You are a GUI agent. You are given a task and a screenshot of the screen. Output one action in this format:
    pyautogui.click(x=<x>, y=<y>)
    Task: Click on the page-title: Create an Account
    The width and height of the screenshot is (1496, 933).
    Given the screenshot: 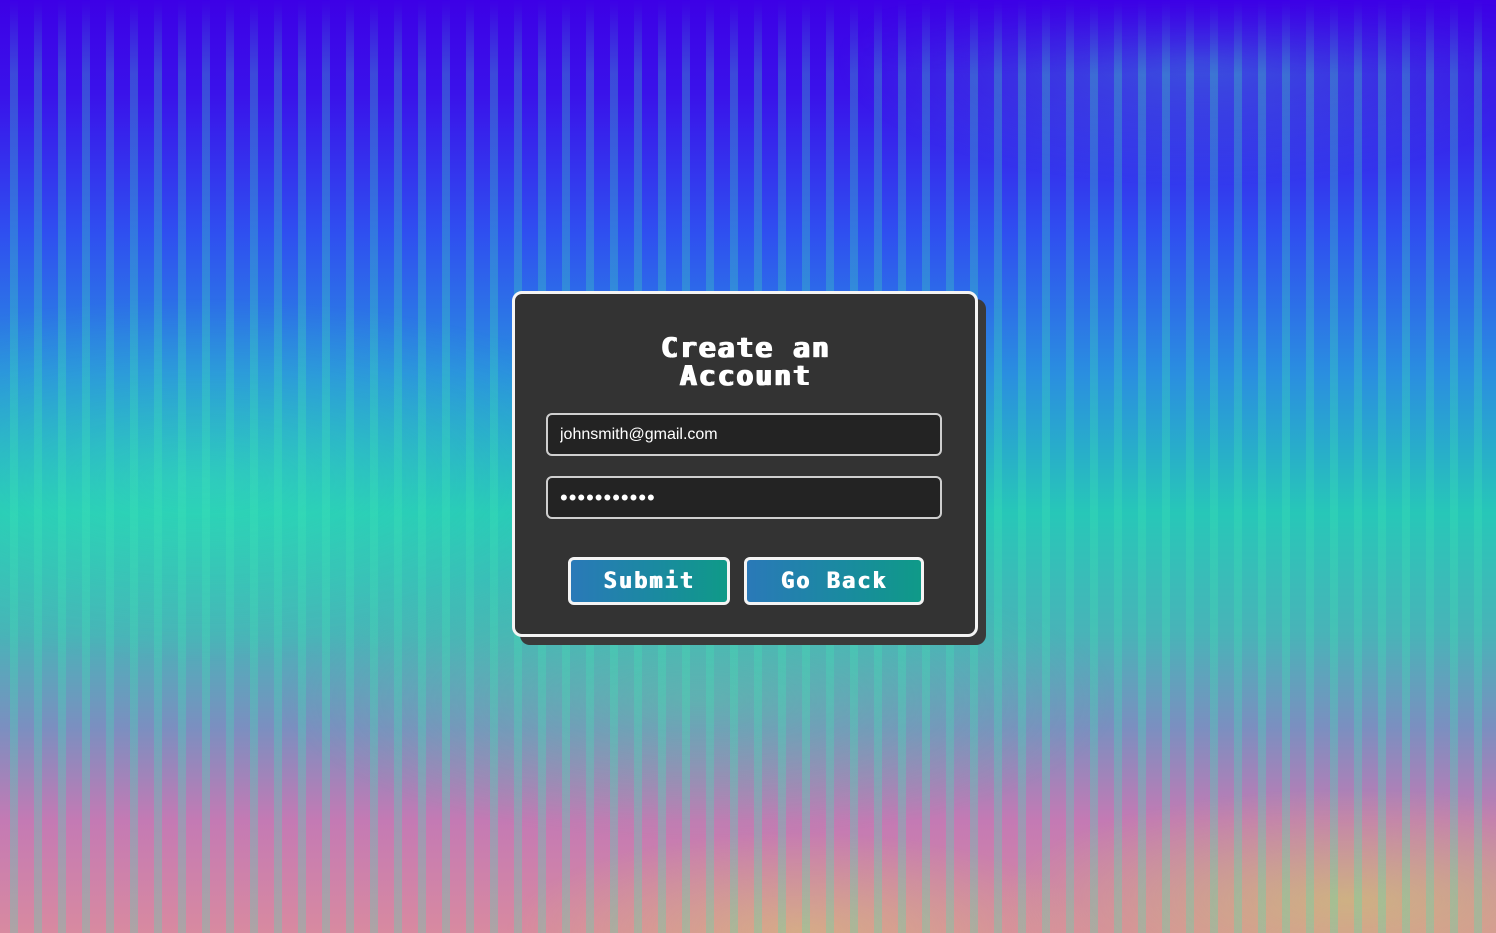 What is the action you would take?
    pyautogui.click(x=745, y=362)
    